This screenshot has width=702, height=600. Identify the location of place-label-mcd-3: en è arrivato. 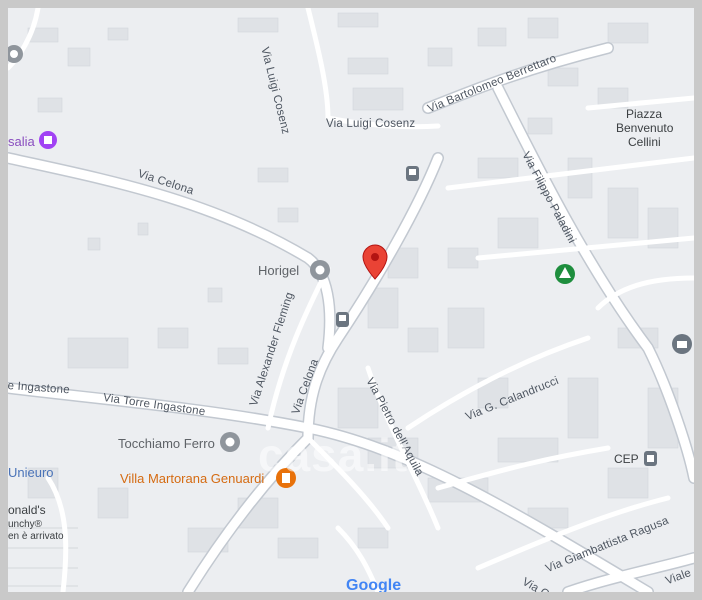
(36, 536).